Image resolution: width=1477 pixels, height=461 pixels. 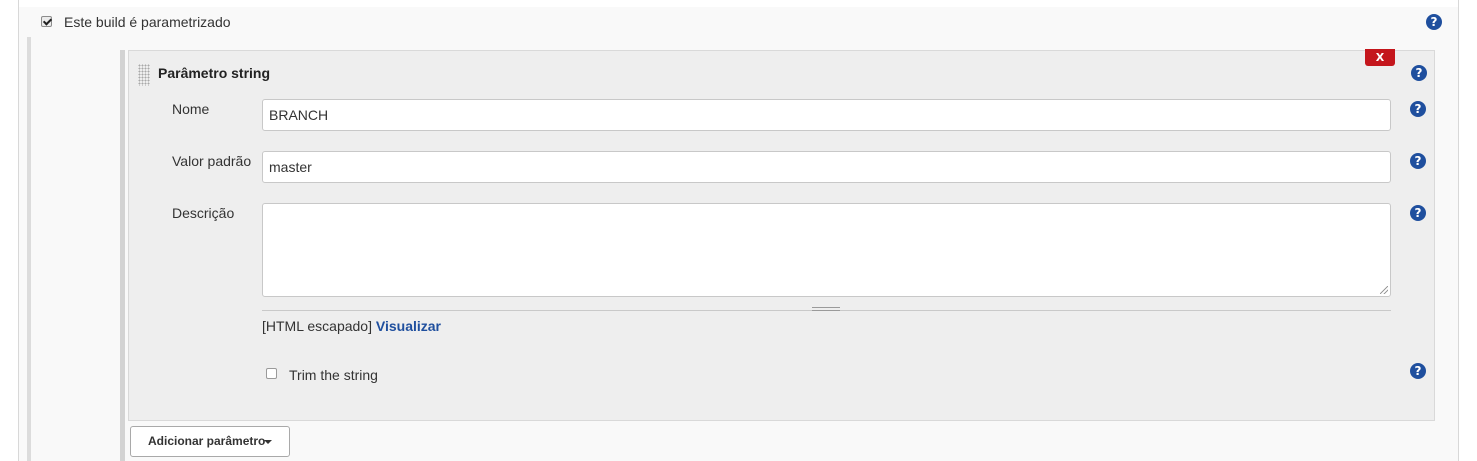 I want to click on parameterized-checkbox, so click(x=46, y=21).